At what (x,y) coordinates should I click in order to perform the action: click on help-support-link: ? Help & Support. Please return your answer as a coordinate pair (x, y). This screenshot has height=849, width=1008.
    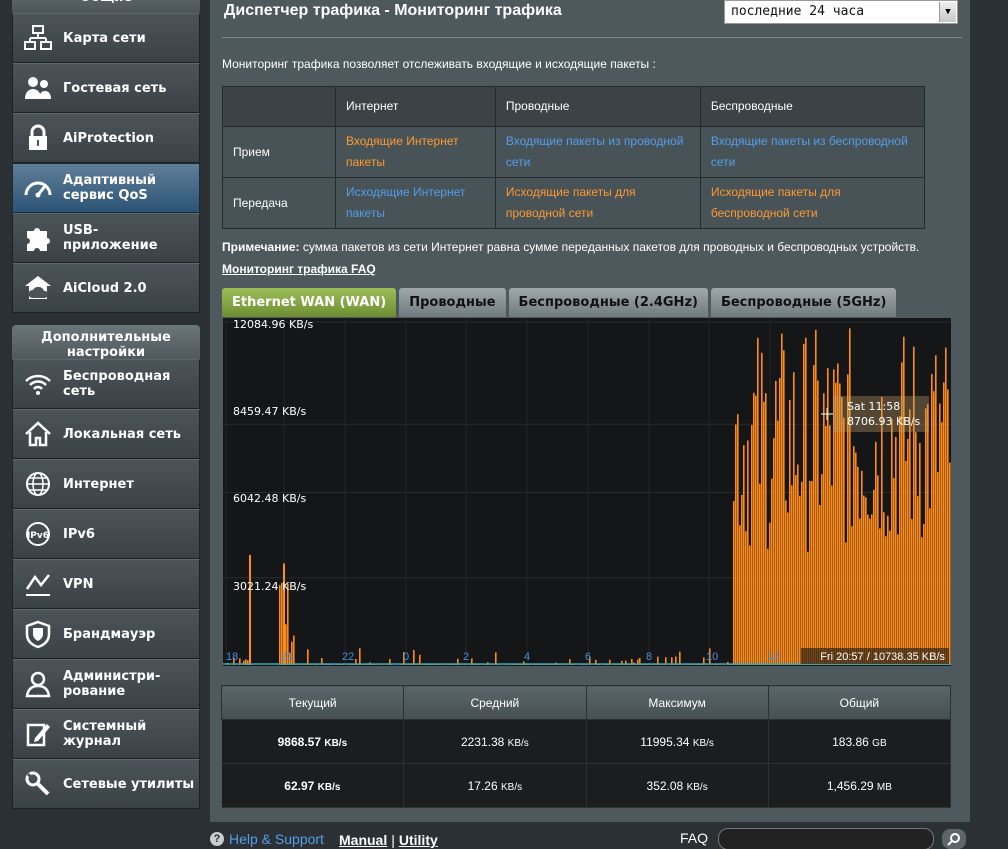
    Looking at the image, I should click on (267, 839).